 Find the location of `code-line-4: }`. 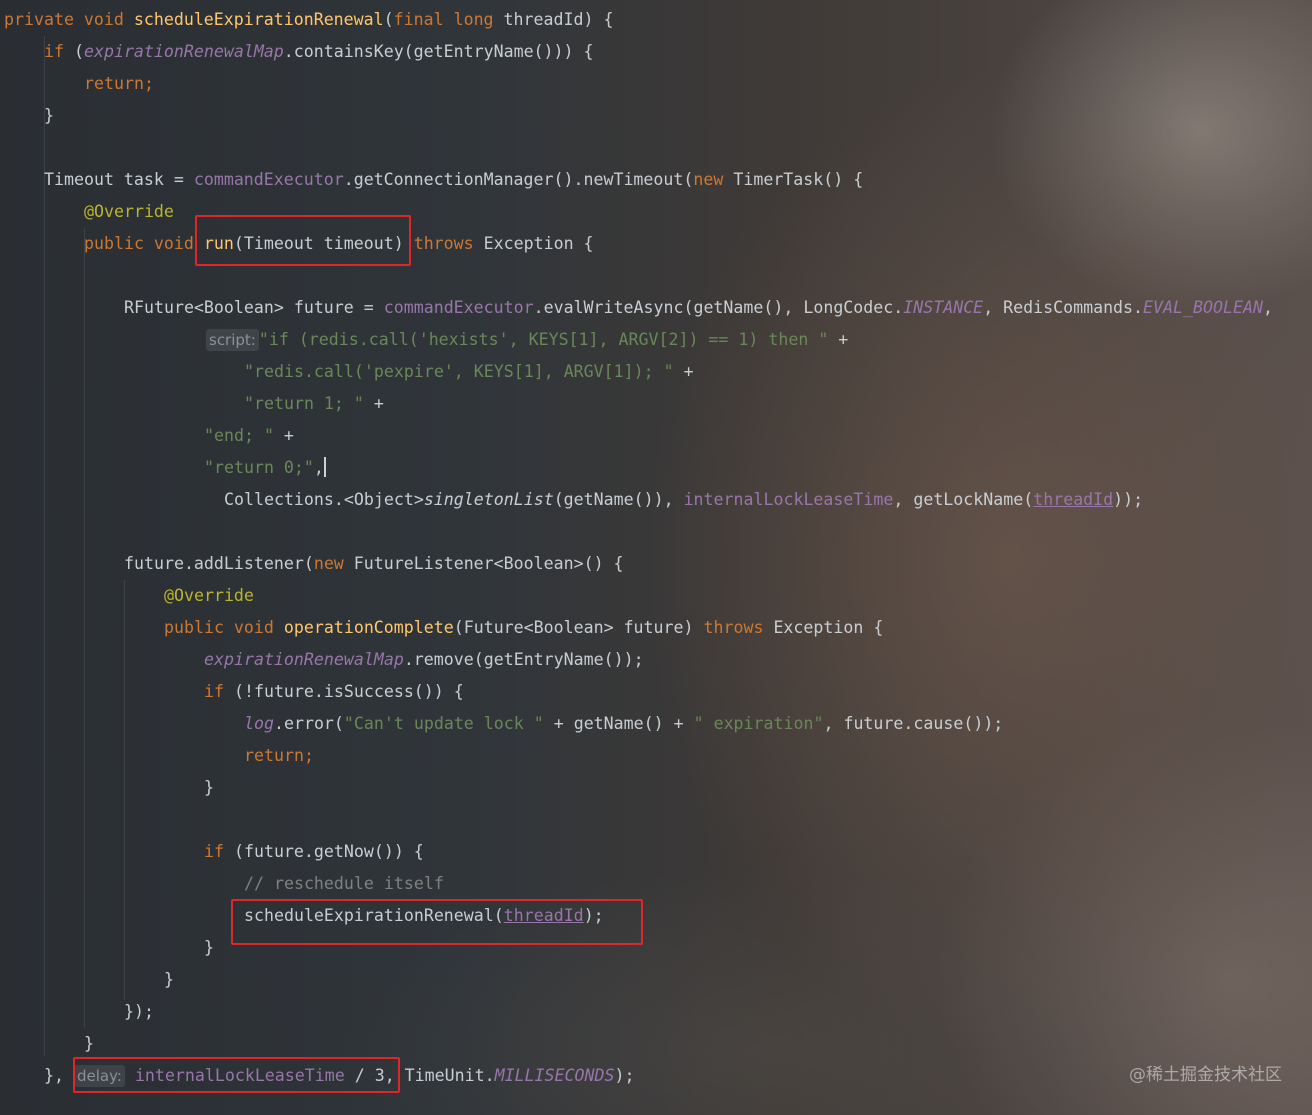

code-line-4: } is located at coordinates (49, 115).